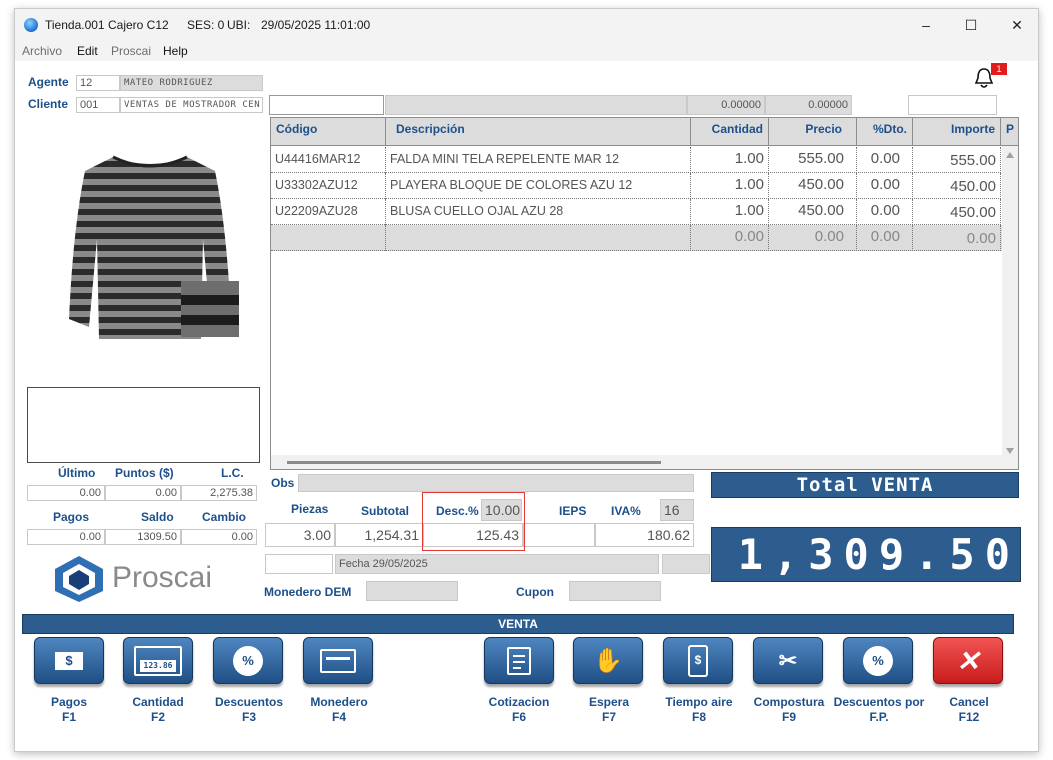  I want to click on cell-importe: 450.00, so click(957, 212).